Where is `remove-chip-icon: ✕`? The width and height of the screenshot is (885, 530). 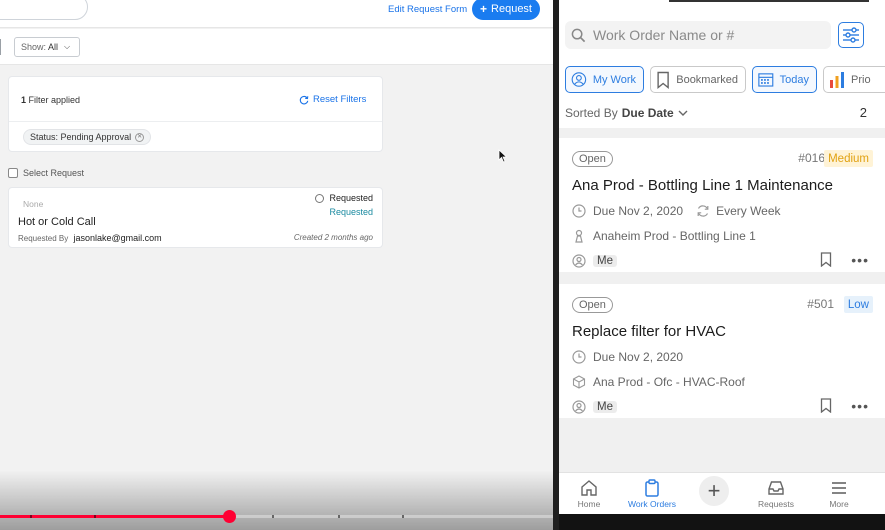 remove-chip-icon: ✕ is located at coordinates (140, 137).